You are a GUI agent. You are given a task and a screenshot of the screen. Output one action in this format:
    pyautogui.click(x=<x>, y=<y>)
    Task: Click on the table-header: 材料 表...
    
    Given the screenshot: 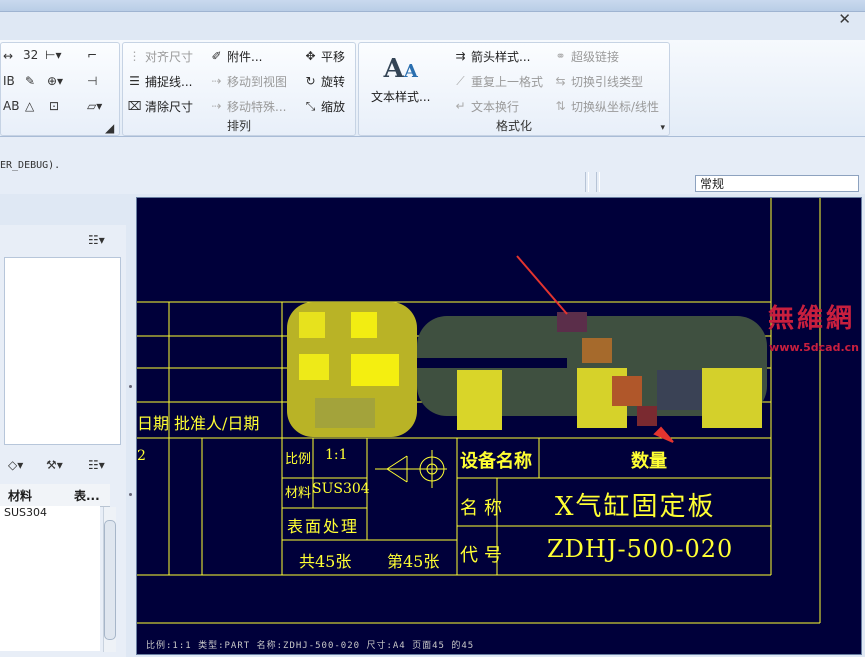 What is the action you would take?
    pyautogui.click(x=55, y=495)
    